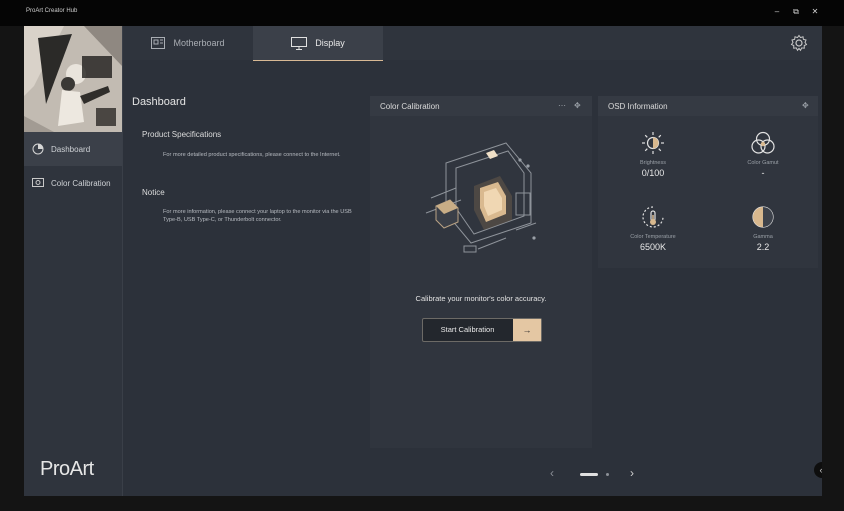 The width and height of the screenshot is (844, 511). Describe the element at coordinates (299, 43) in the screenshot. I see `monitor-icon` at that location.